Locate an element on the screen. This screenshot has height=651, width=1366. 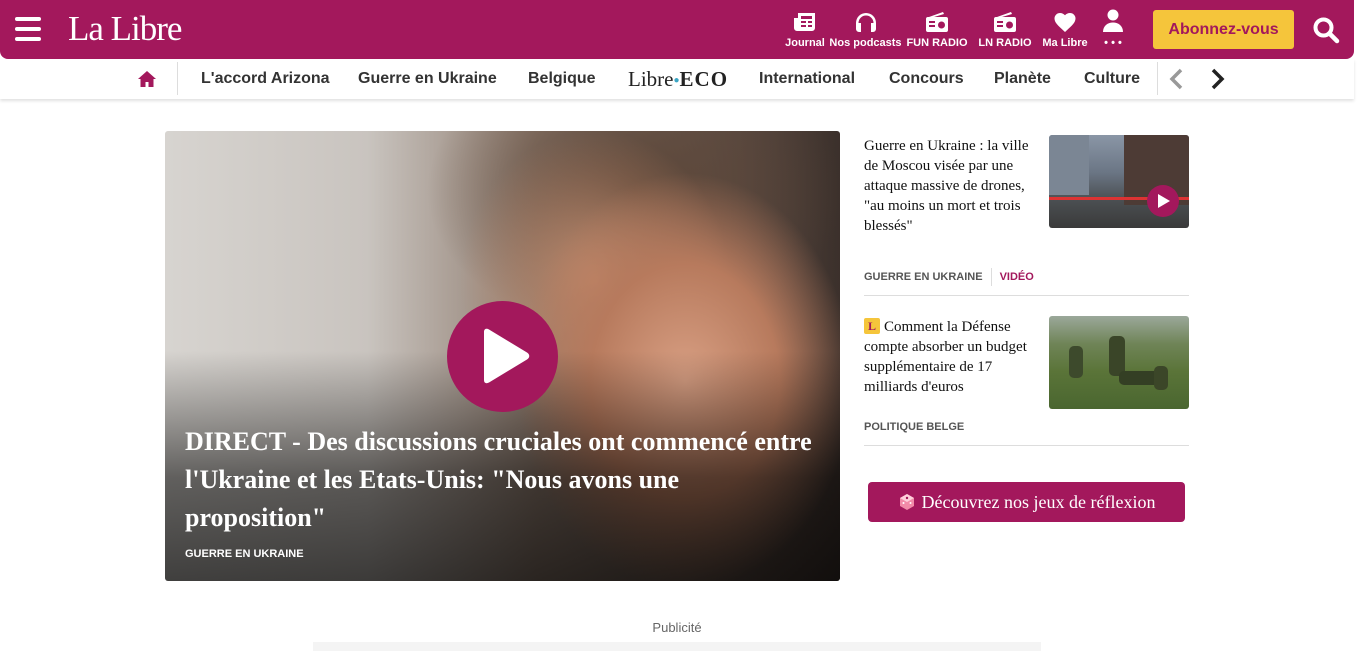
nav-ma-libre: Ma Libre is located at coordinates (1065, 29).